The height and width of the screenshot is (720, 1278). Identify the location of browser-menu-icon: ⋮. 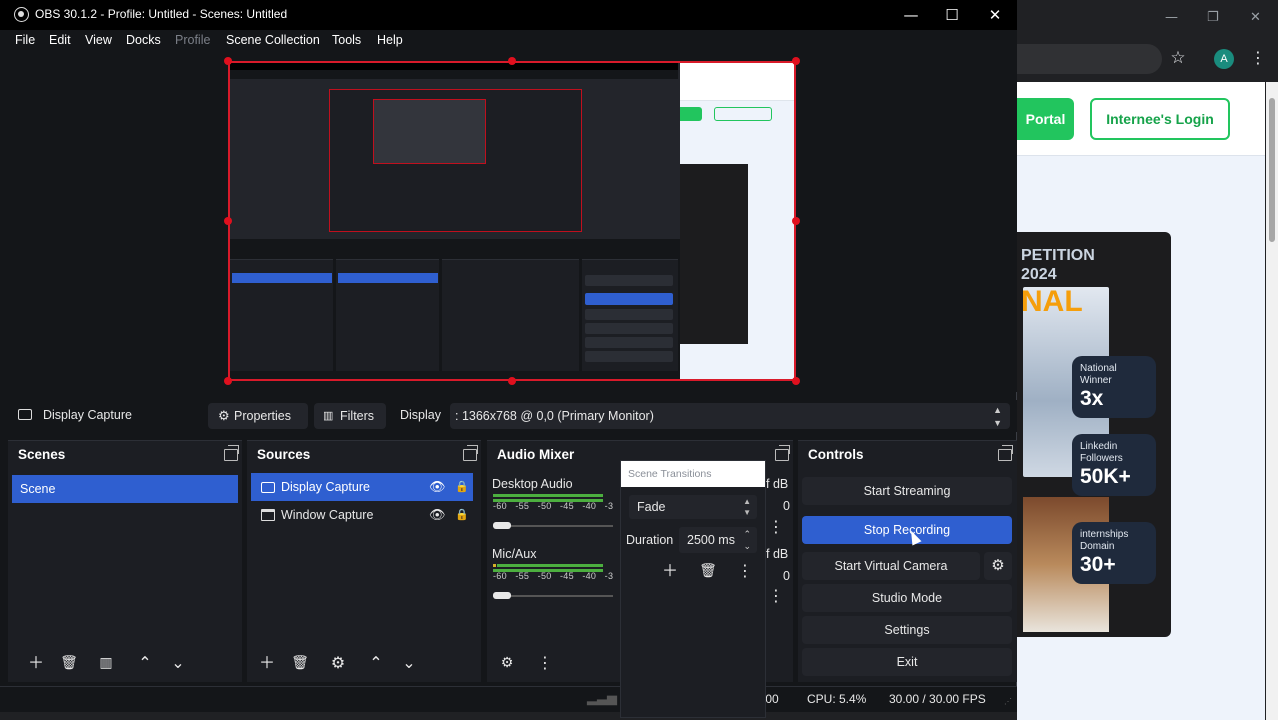
(1258, 58).